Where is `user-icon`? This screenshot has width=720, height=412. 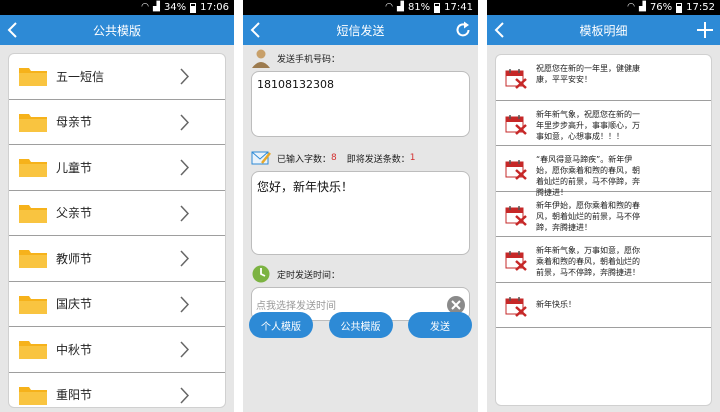
user-icon is located at coordinates (261, 58).